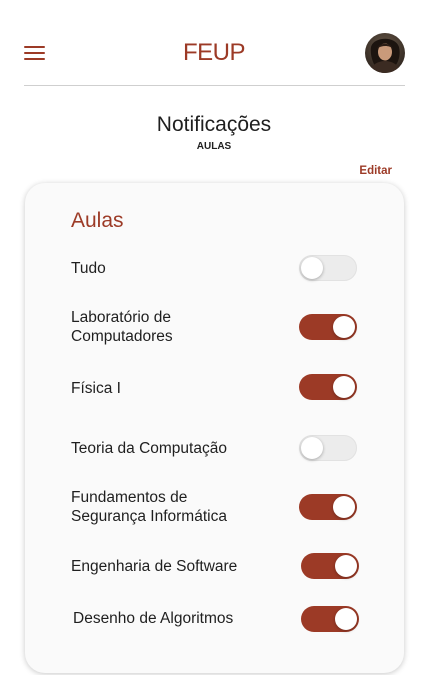 The width and height of the screenshot is (428, 675). Describe the element at coordinates (154, 566) in the screenshot. I see `setting-label: Engenharia de Software` at that location.